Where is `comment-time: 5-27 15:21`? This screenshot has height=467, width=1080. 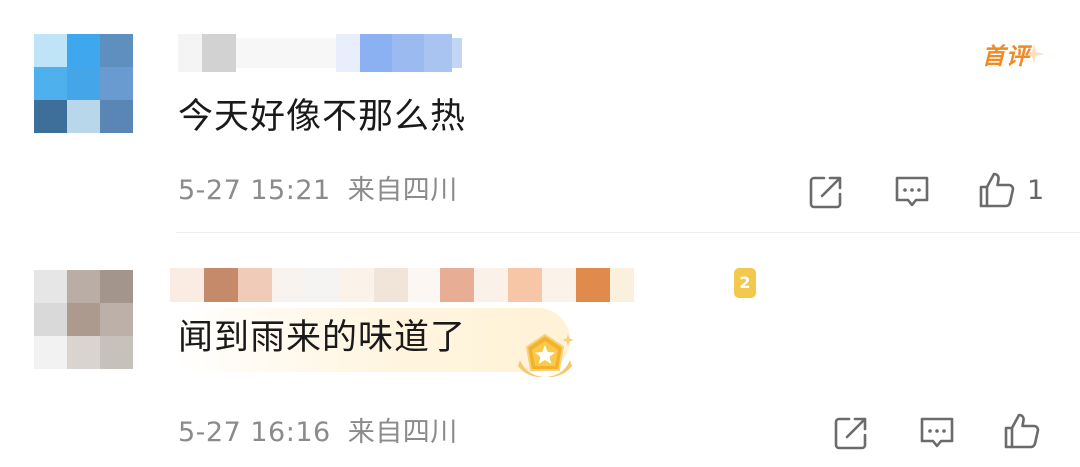 comment-time: 5-27 15:21 is located at coordinates (254, 190).